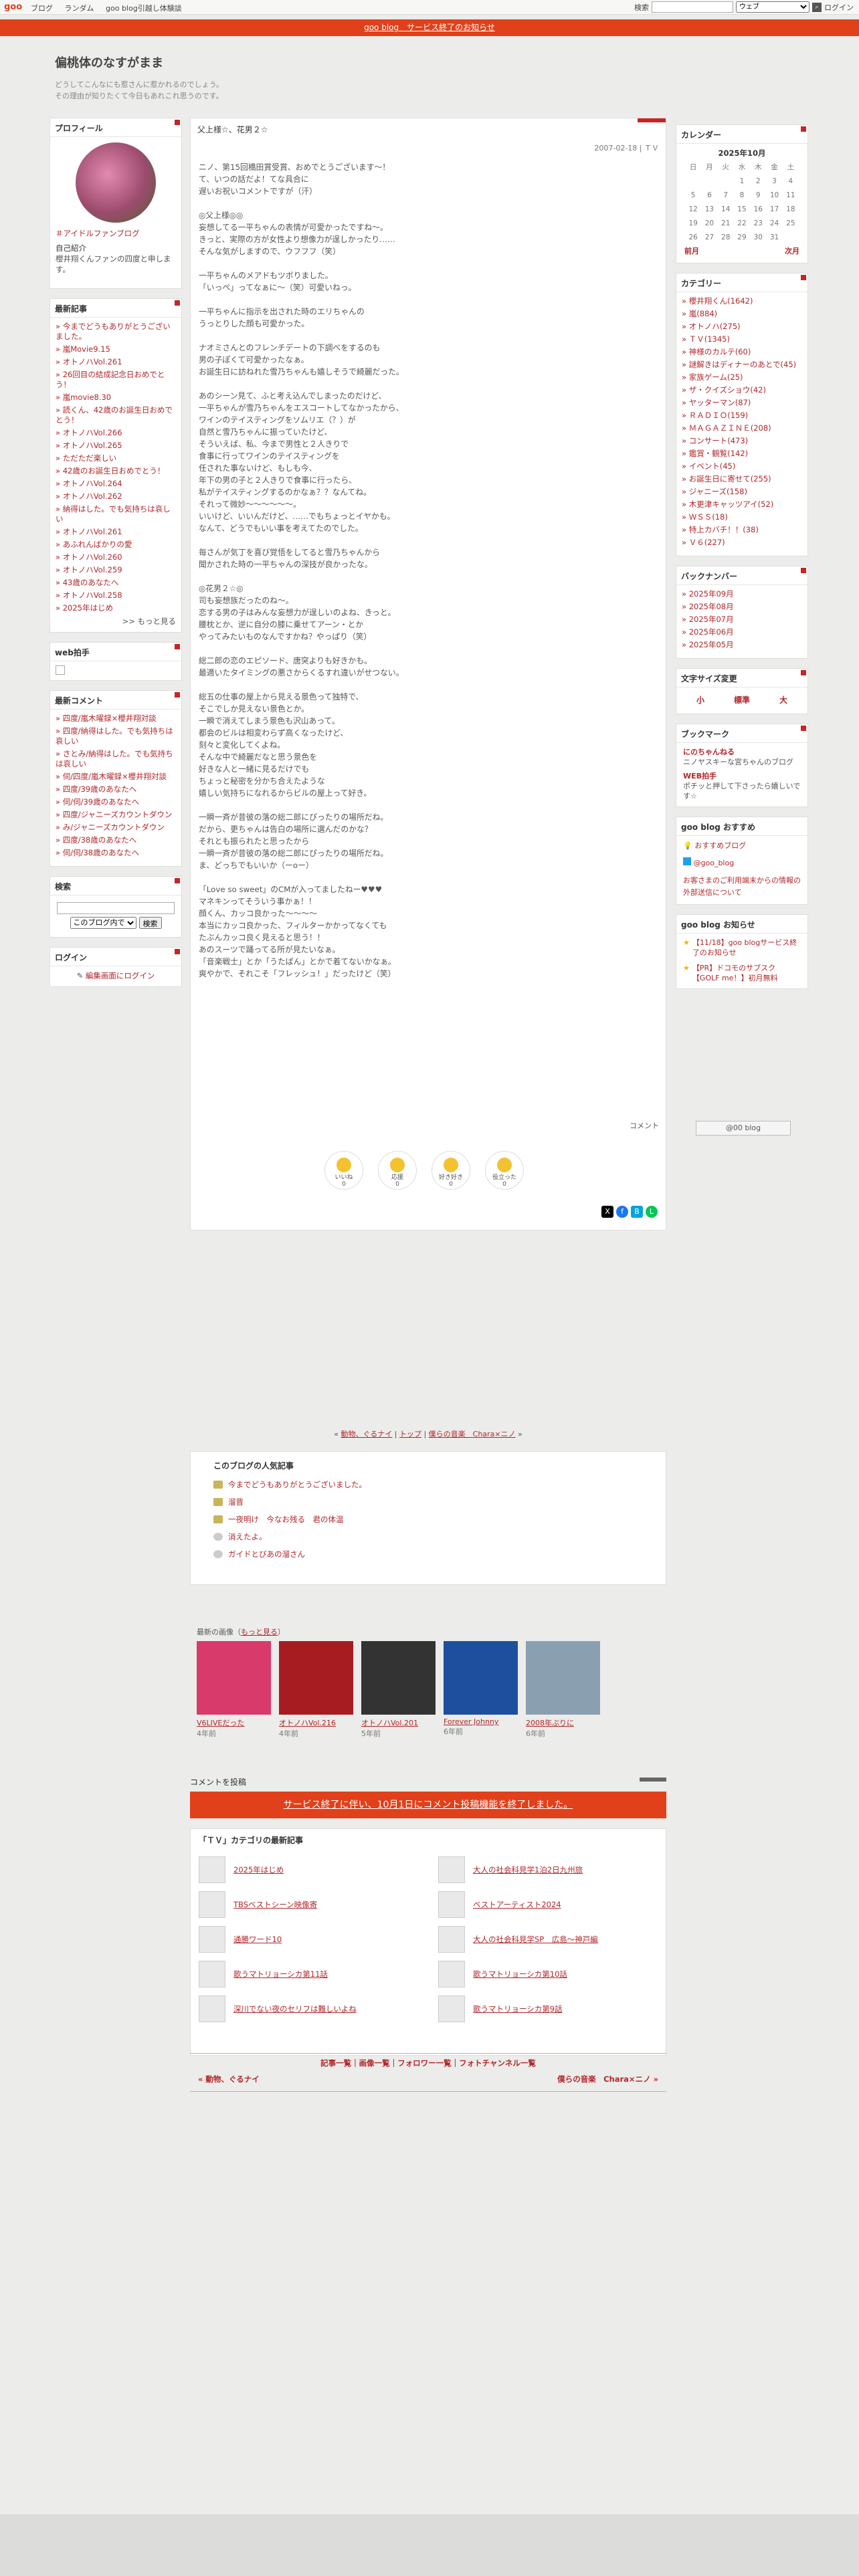  Describe the element at coordinates (116, 458) in the screenshot. I see `list-item: ただただ楽しい` at that location.